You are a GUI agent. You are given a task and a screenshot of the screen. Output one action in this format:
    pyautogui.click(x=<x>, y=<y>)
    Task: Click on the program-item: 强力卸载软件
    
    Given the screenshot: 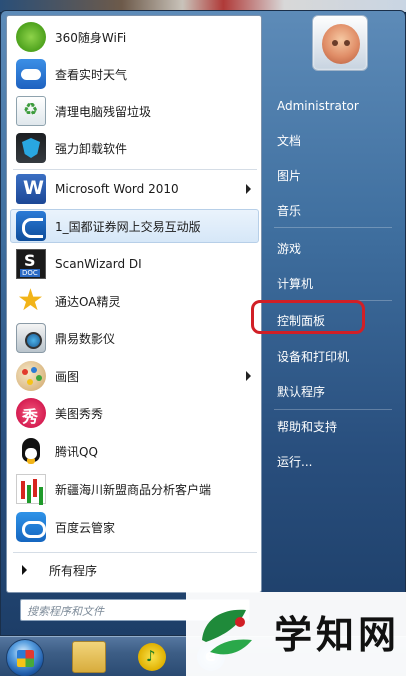 What is the action you would take?
    pyautogui.click(x=134, y=148)
    